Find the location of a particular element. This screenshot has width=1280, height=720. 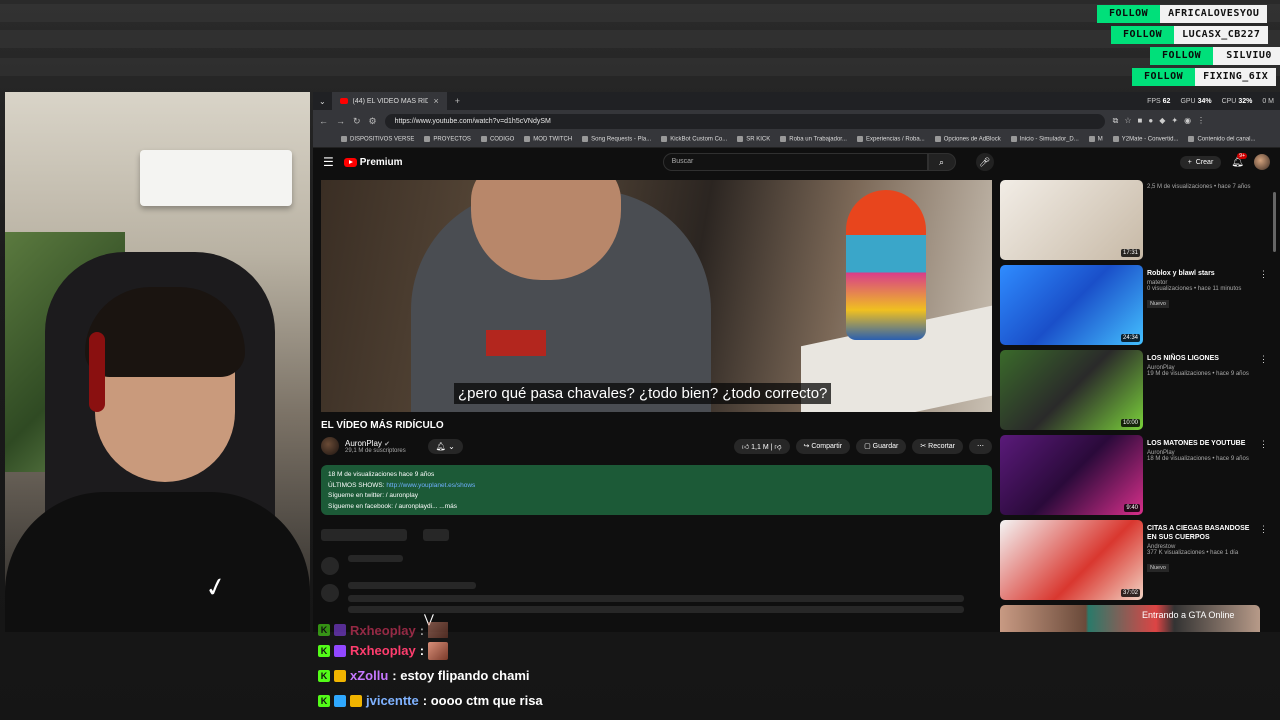

create-button: + Crear is located at coordinates (1200, 162).